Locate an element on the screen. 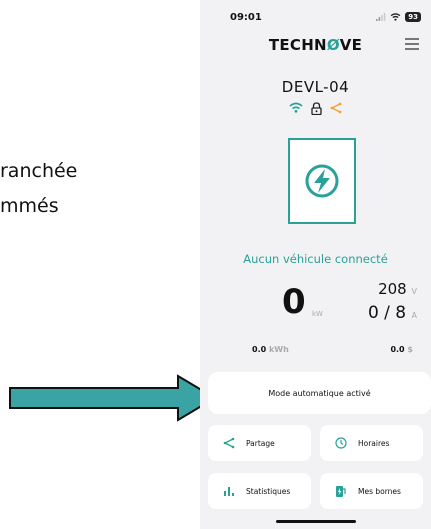 This screenshot has width=431, height=529. power-unit: kW is located at coordinates (317, 314).